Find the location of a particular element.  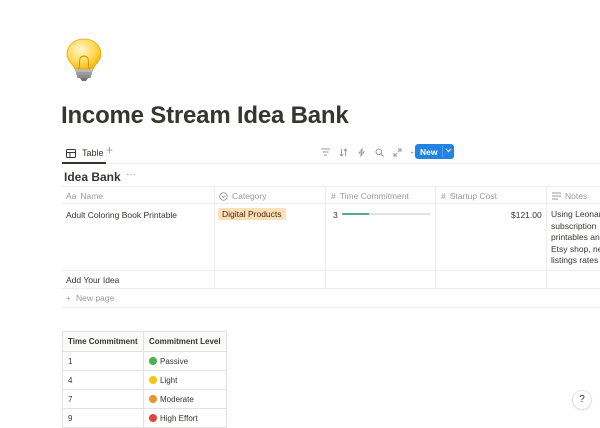

time-commitment-value: 3 is located at coordinates (335, 215).